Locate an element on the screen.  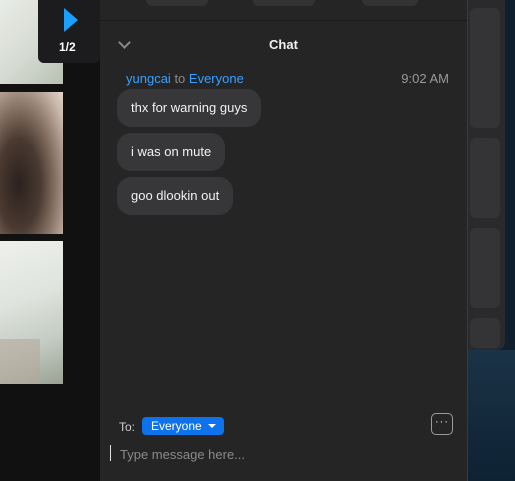
chat-message: thx for warning guys is located at coordinates (189, 108).